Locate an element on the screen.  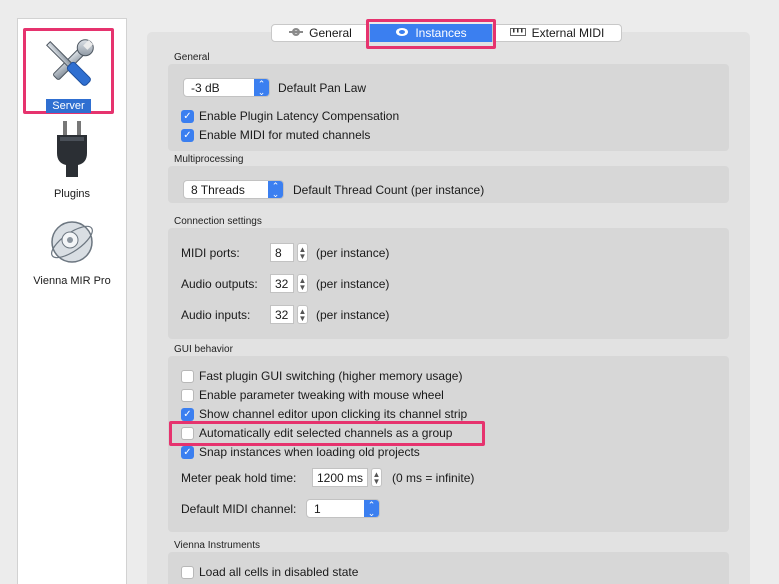
midi-ports-row: MIDI ports: 8 ▲ ▼ (per instance) is located at coordinates (285, 252).